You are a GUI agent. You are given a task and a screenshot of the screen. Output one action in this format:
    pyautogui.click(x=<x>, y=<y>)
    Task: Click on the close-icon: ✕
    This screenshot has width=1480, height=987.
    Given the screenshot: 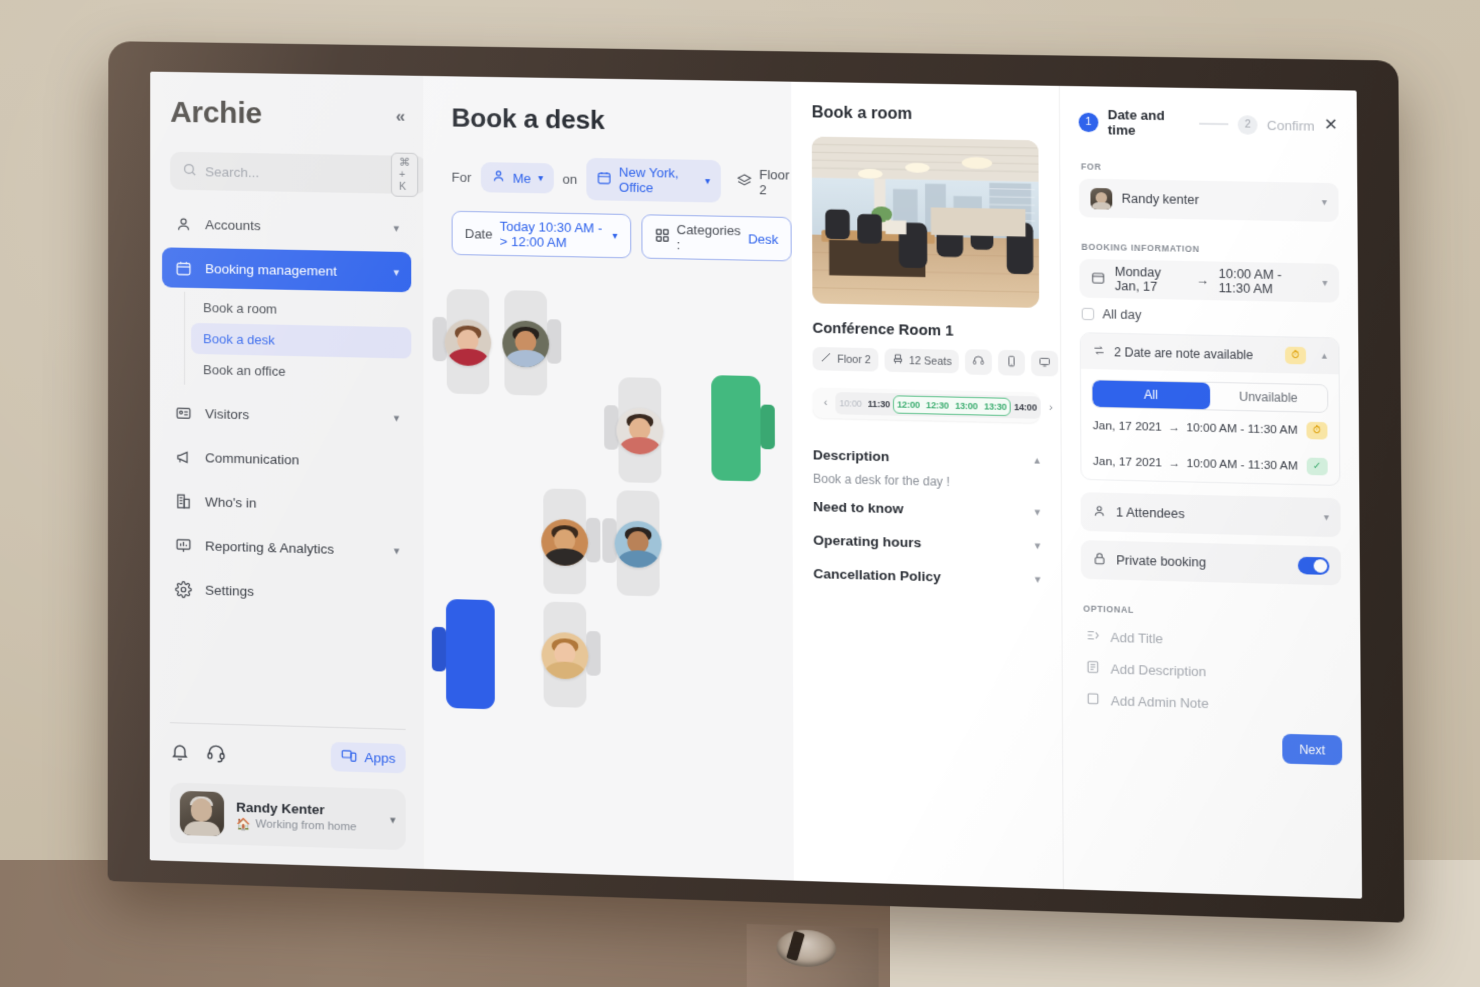 What is the action you would take?
    pyautogui.click(x=1331, y=126)
    